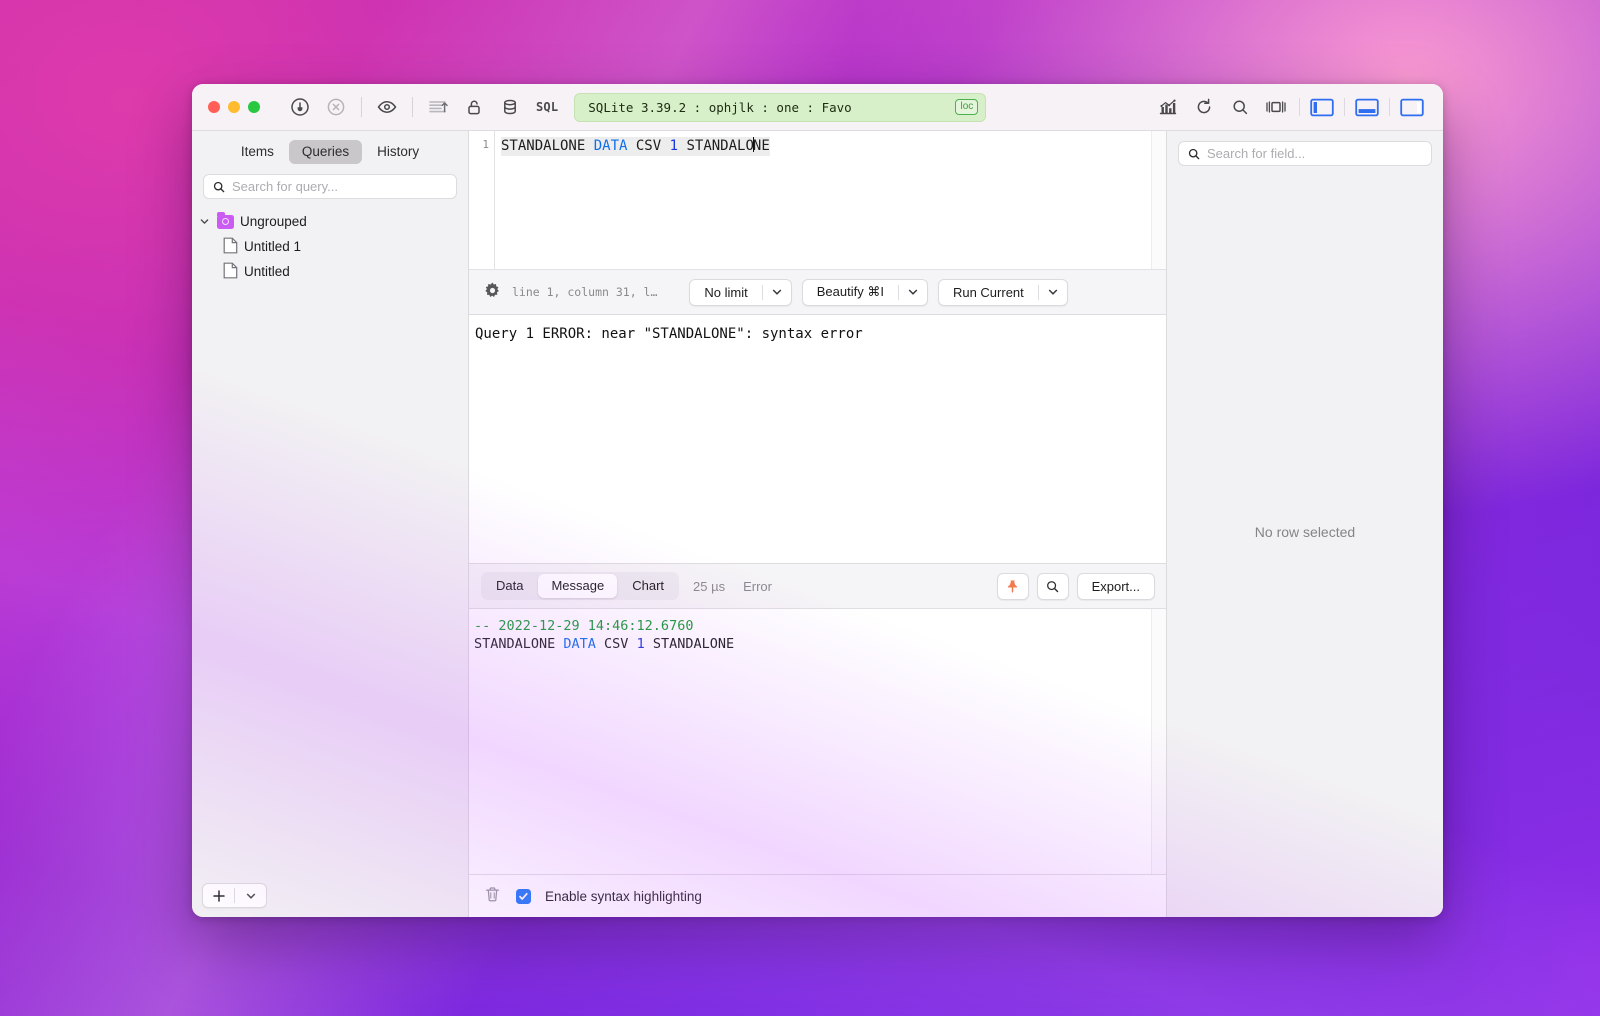 The width and height of the screenshot is (1600, 1016). I want to click on tree-item-ungrouped: Ungrouped, so click(330, 221).